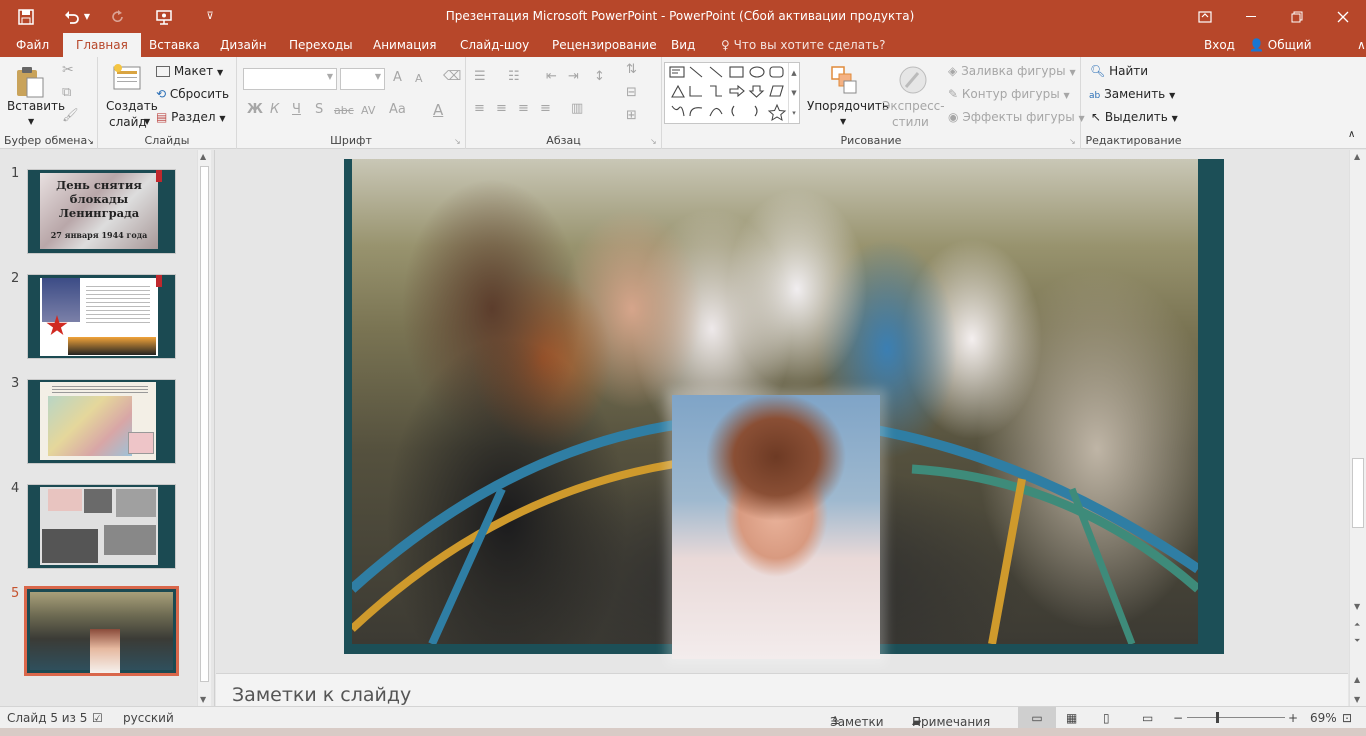 Image resolution: width=1366 pixels, height=736 pixels. I want to click on change-case-button: Aa, so click(397, 109).